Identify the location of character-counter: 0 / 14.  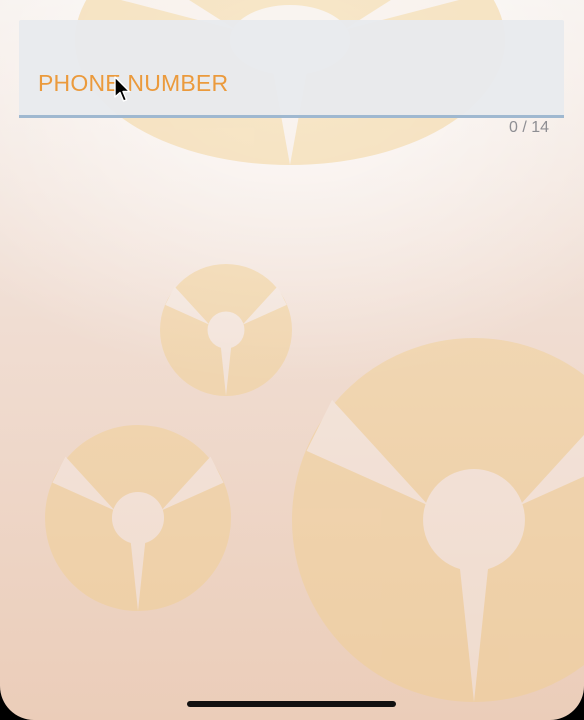
(528, 127).